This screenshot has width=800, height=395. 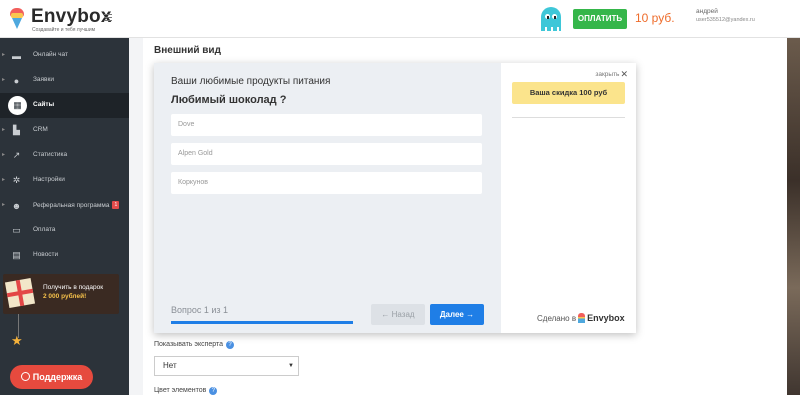 What do you see at coordinates (116, 205) in the screenshot?
I see `referral-badge: 1` at bounding box center [116, 205].